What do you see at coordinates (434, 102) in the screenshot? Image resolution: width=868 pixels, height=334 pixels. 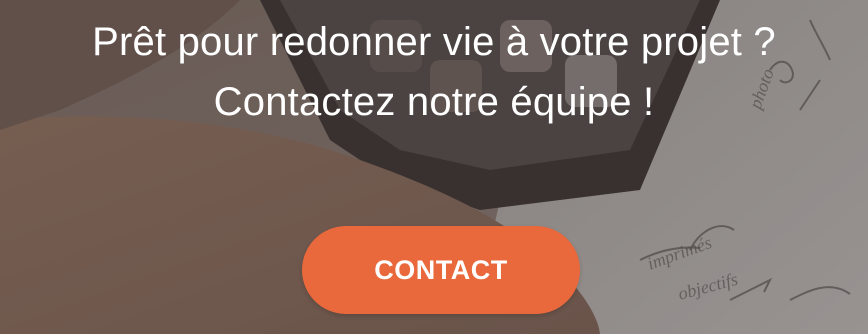 I see `headline-line-2: Contactez notre équipe !` at bounding box center [434, 102].